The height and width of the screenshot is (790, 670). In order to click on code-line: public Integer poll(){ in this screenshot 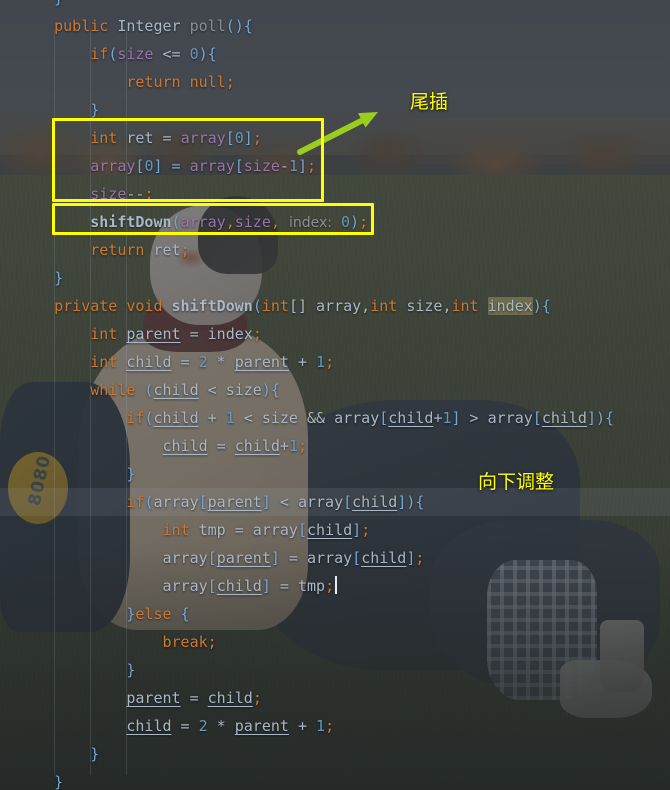, I will do `click(335, 26)`.